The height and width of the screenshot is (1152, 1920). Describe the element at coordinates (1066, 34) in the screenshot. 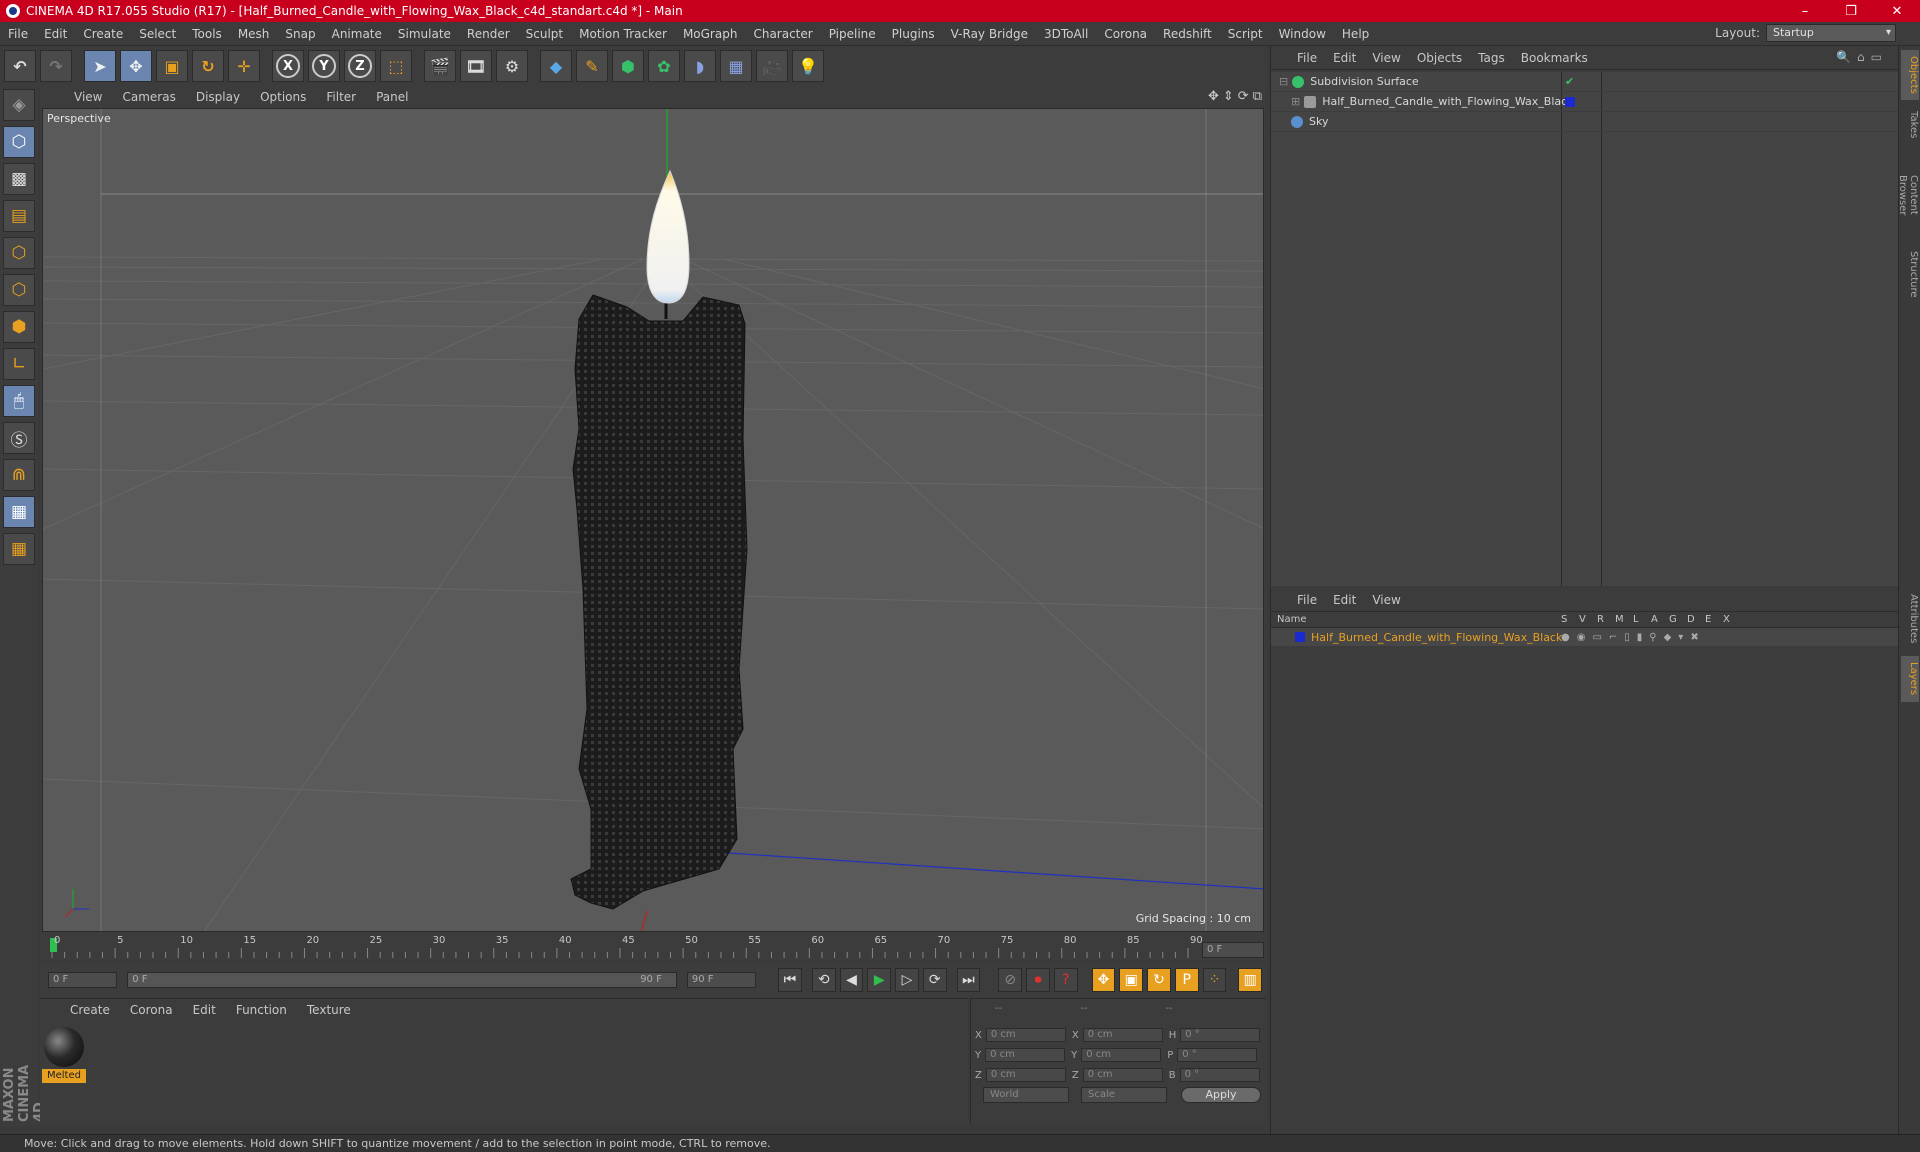

I see `menu-3dtoall: 3DToAll` at that location.